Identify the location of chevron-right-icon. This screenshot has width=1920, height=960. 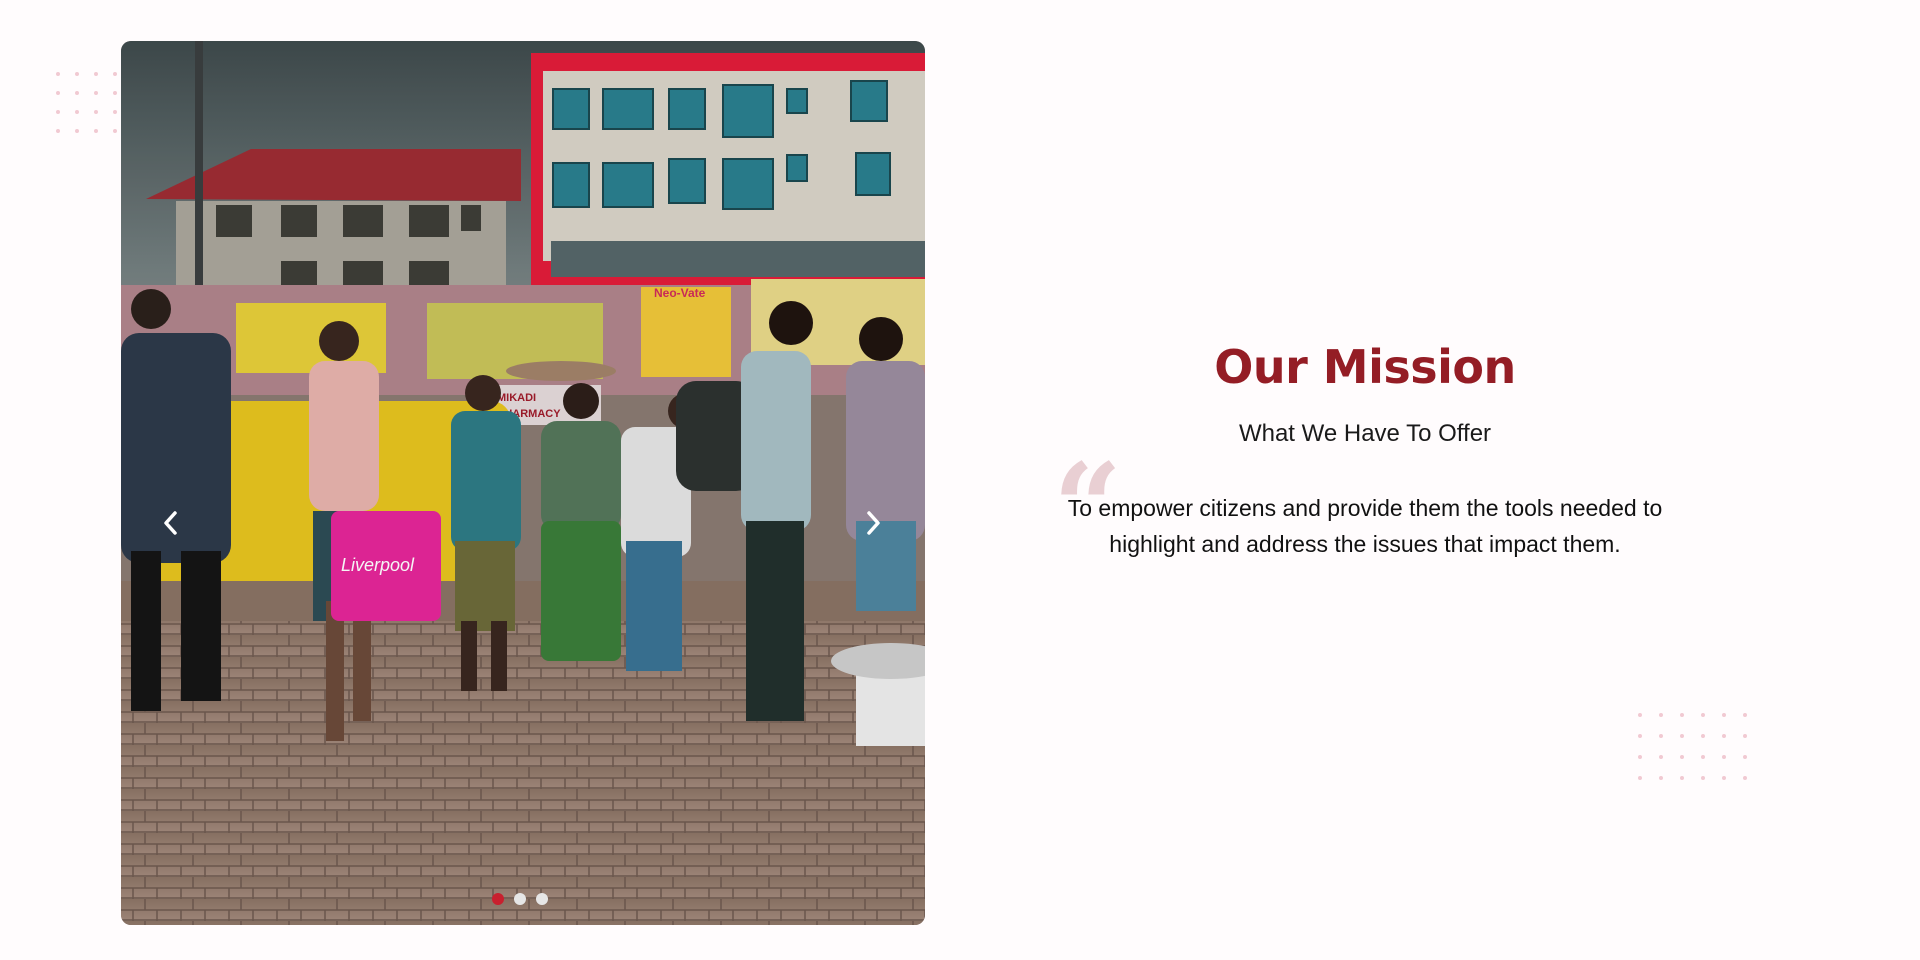
(873, 523).